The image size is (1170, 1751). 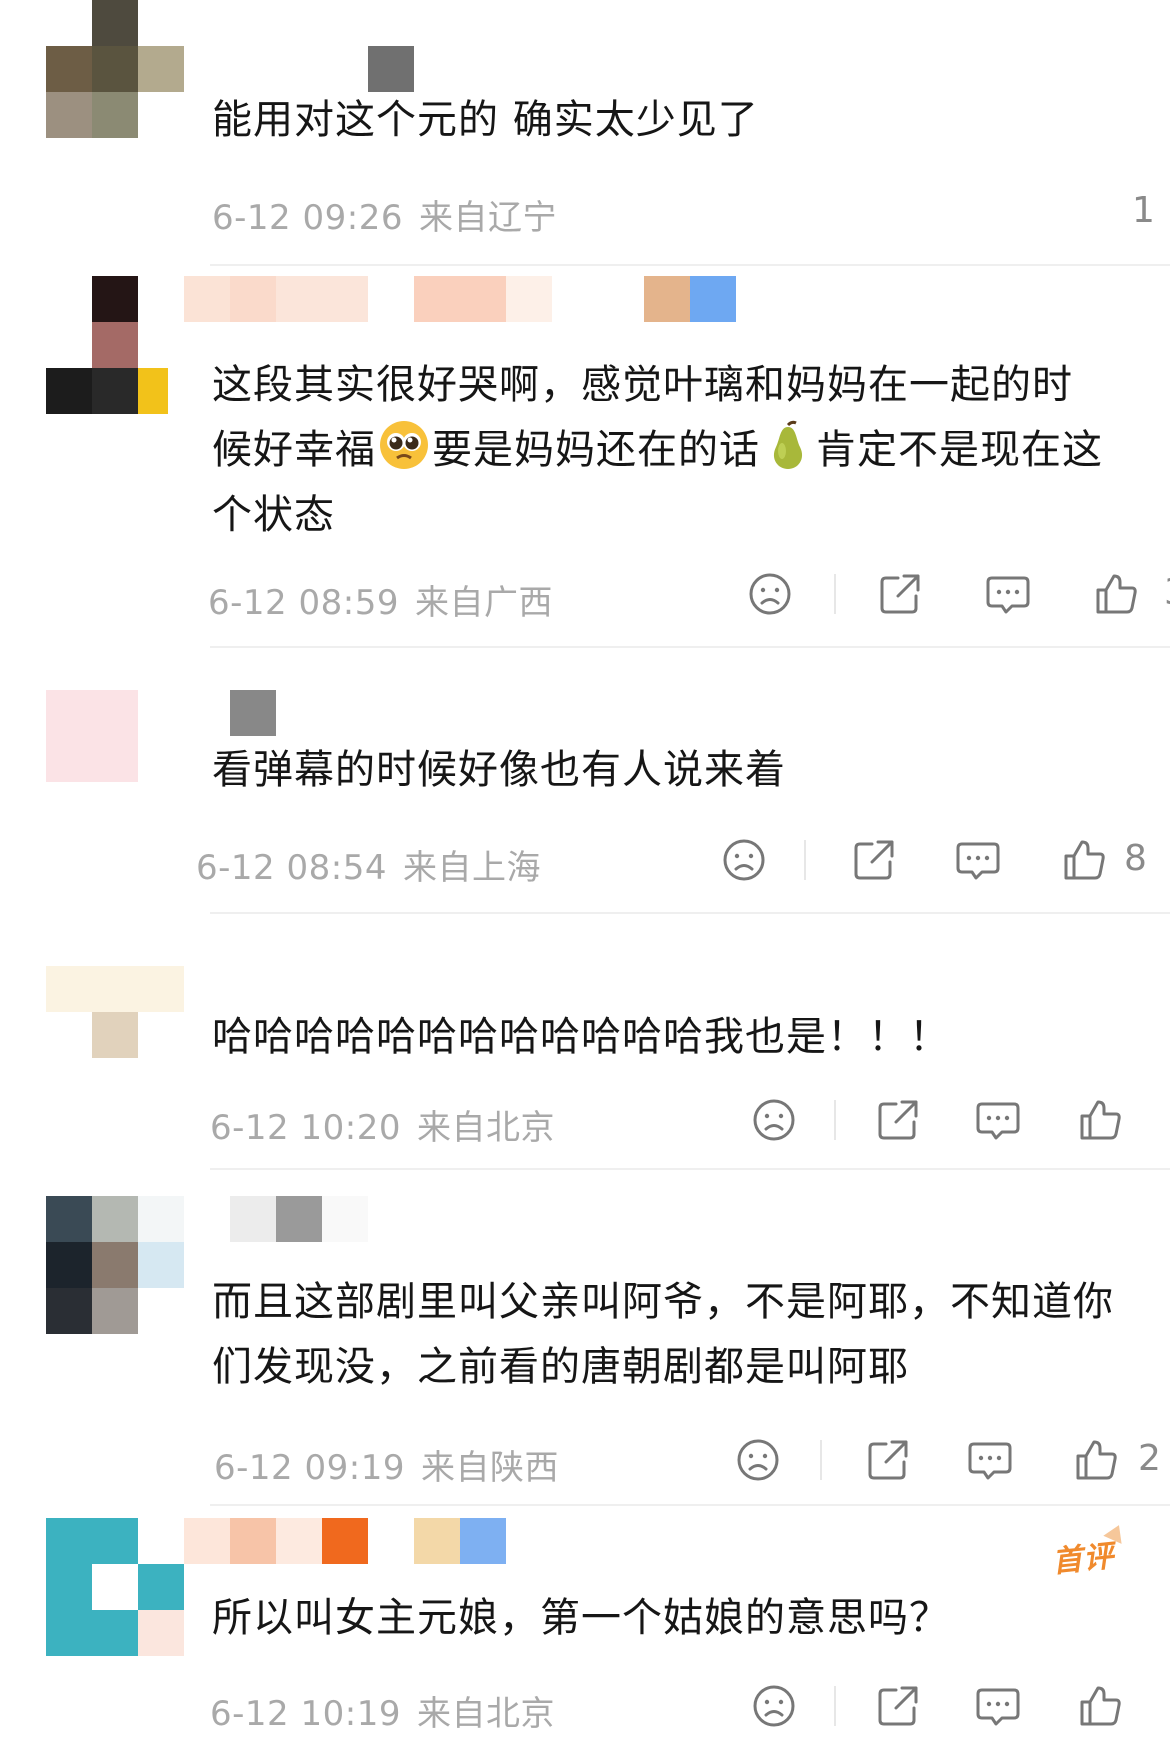 I want to click on comment-meta: 6-12 08:54 来自上海, so click(x=368, y=864).